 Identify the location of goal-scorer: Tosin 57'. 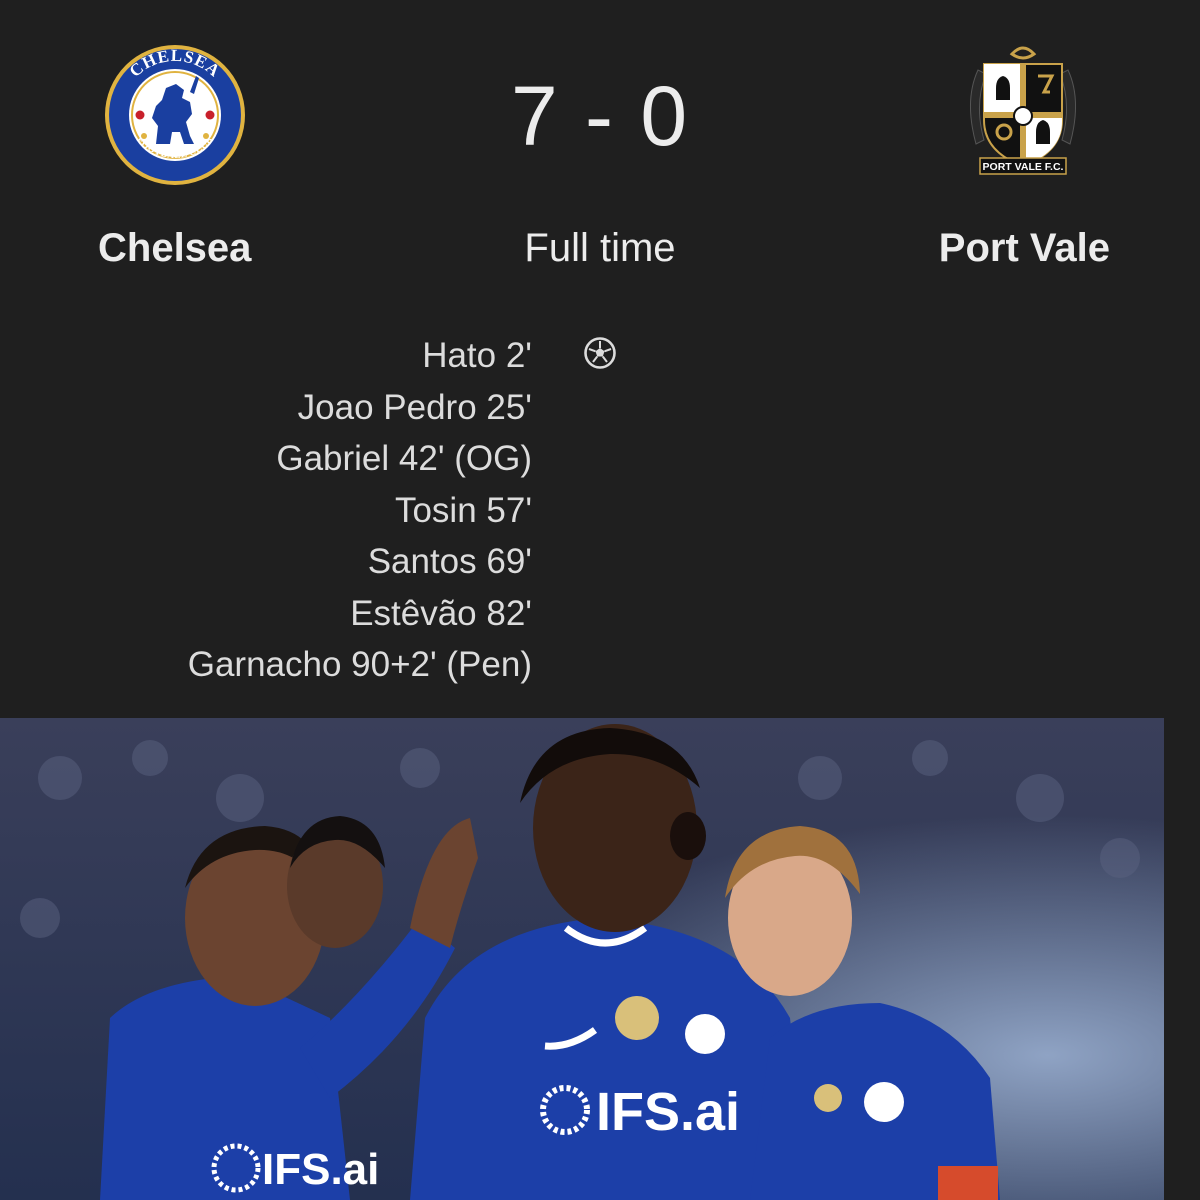
(463, 510).